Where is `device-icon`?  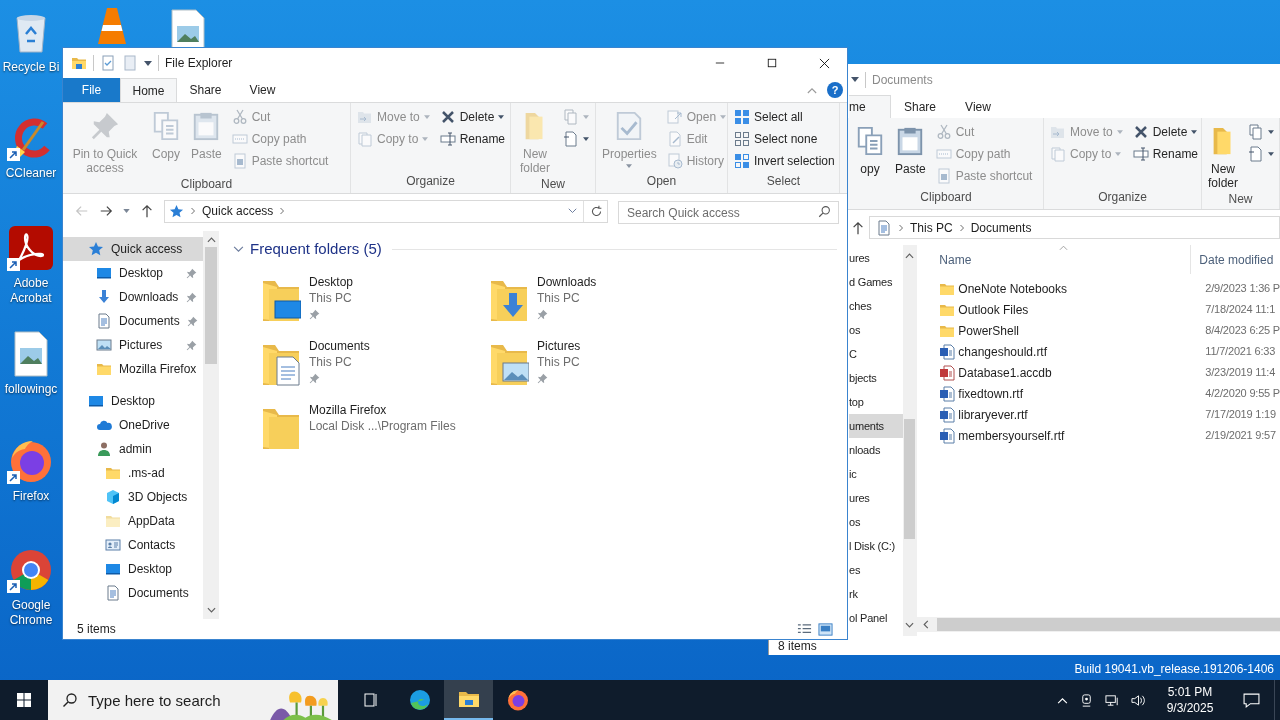 device-icon is located at coordinates (1086, 700).